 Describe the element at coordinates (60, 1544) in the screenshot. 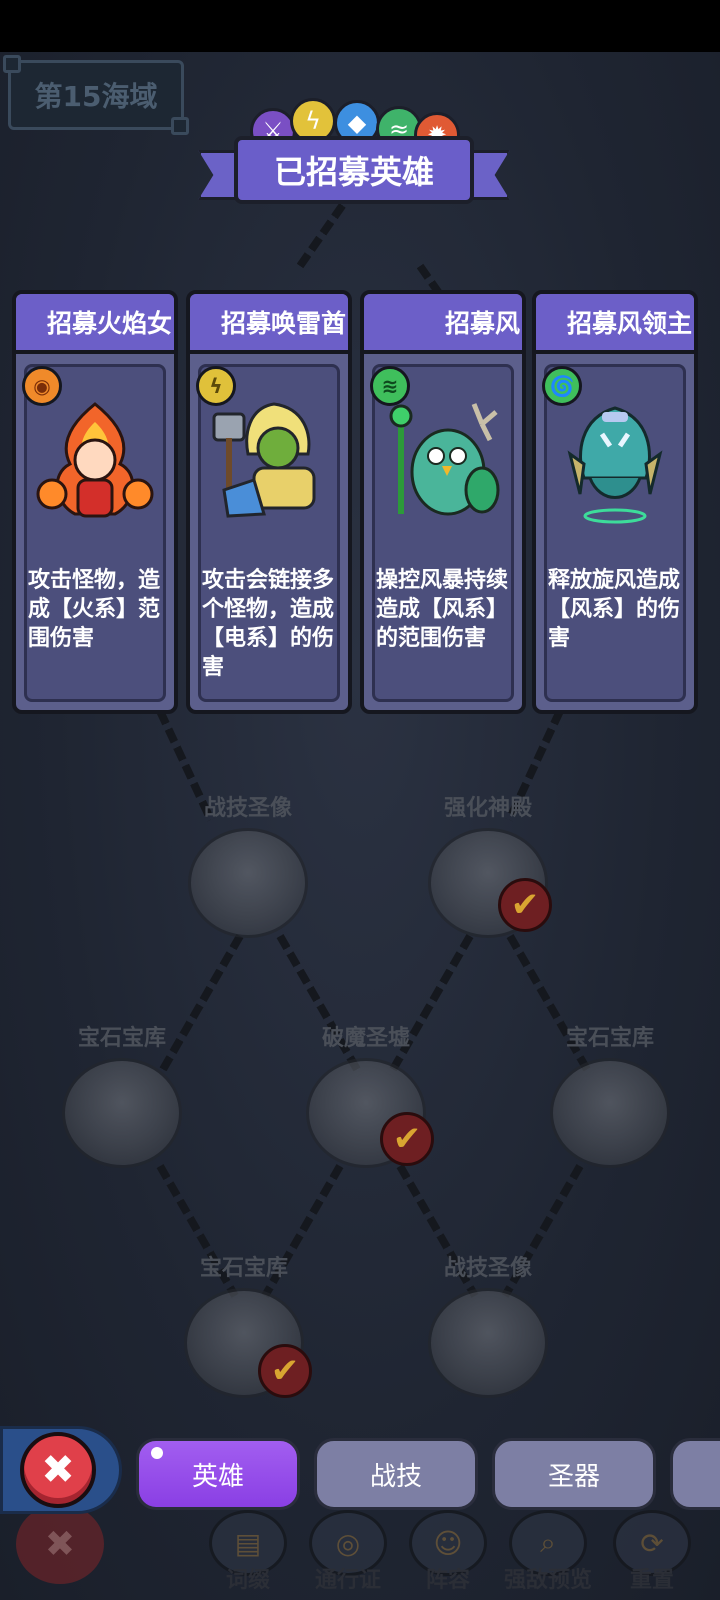

I see `close-icon-shadow: ✖` at that location.